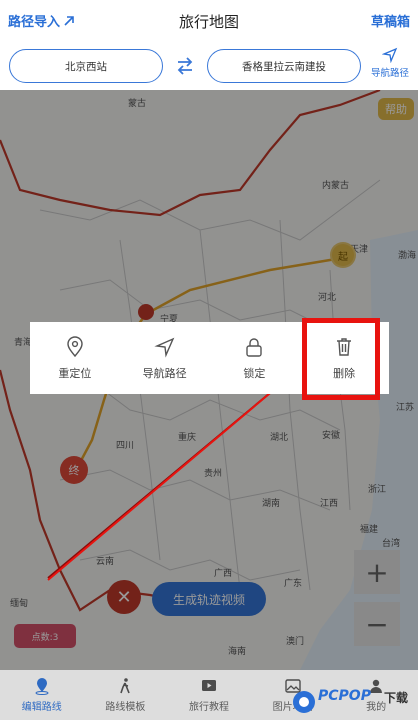 The width and height of the screenshot is (418, 720). What do you see at coordinates (344, 696) in the screenshot?
I see `watermark-brand: PCPOP` at bounding box center [344, 696].